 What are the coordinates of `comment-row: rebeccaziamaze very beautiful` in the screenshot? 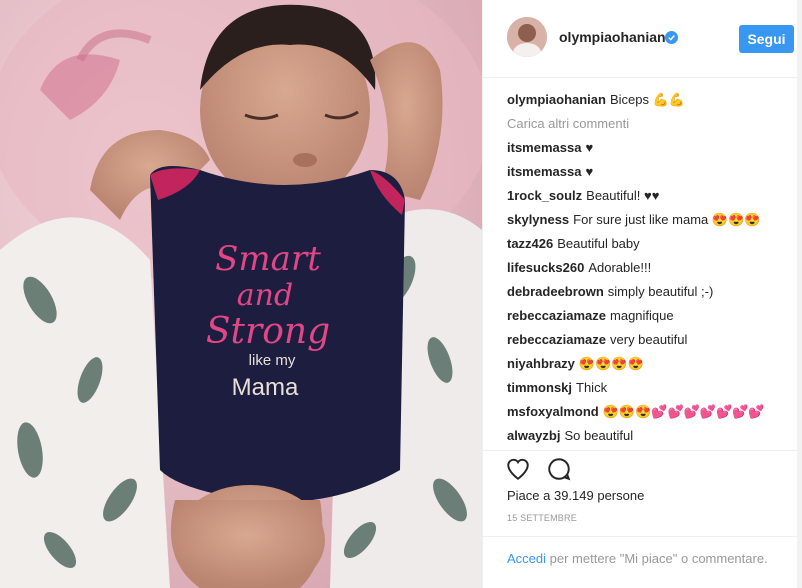 It's located at (650, 340).